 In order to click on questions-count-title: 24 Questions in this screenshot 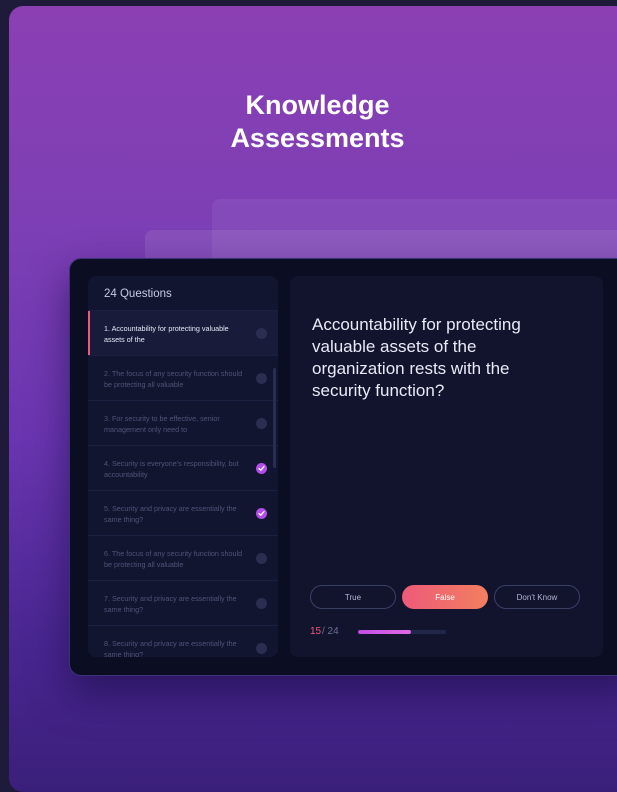, I will do `click(138, 294)`.